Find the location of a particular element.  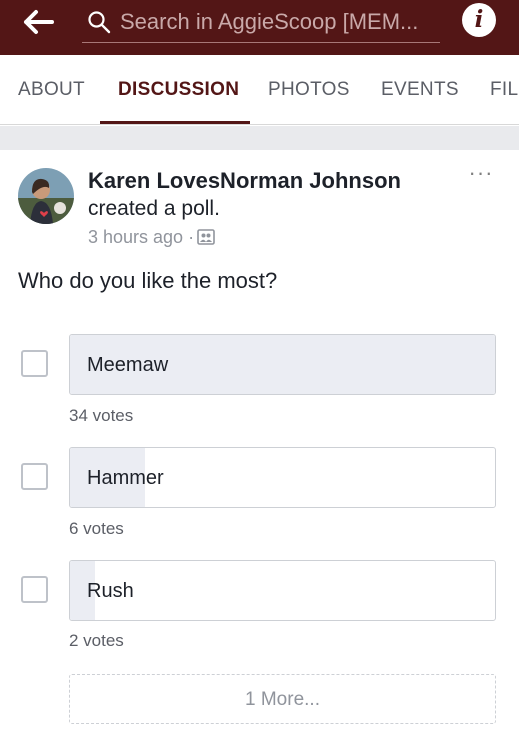

poll-option-votes: 2 votes is located at coordinates (96, 641).